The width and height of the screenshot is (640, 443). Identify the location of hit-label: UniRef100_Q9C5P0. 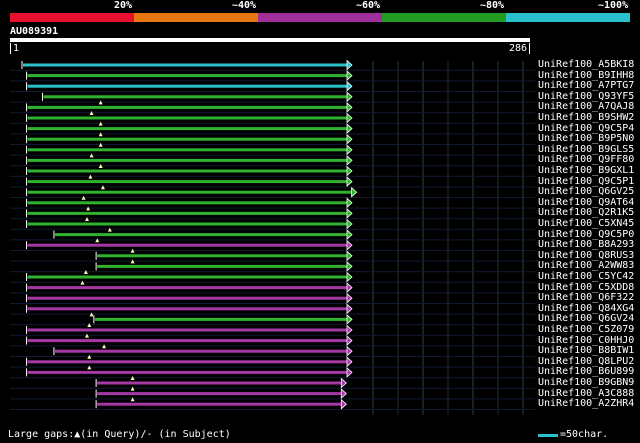
(586, 234).